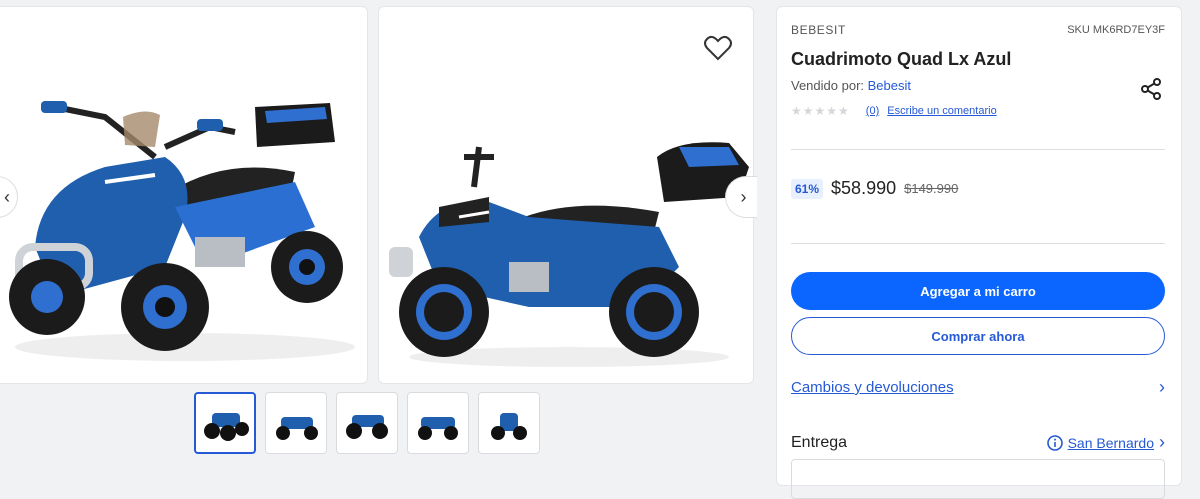  Describe the element at coordinates (1110, 442) in the screenshot. I see `delivery-location: San Bernardo` at that location.